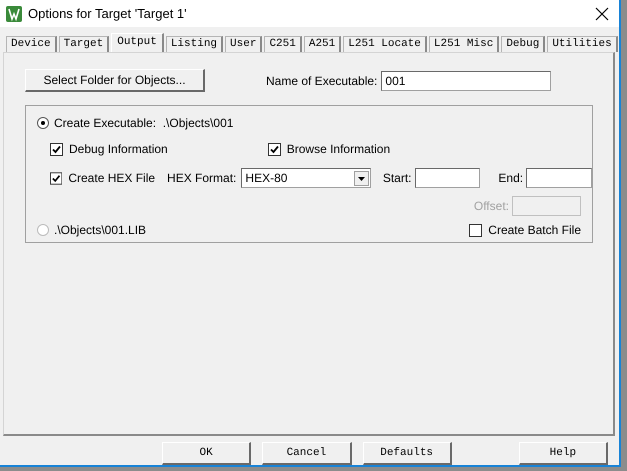 The width and height of the screenshot is (627, 471). I want to click on window-title: Options for Target 'Target 1', so click(108, 14).